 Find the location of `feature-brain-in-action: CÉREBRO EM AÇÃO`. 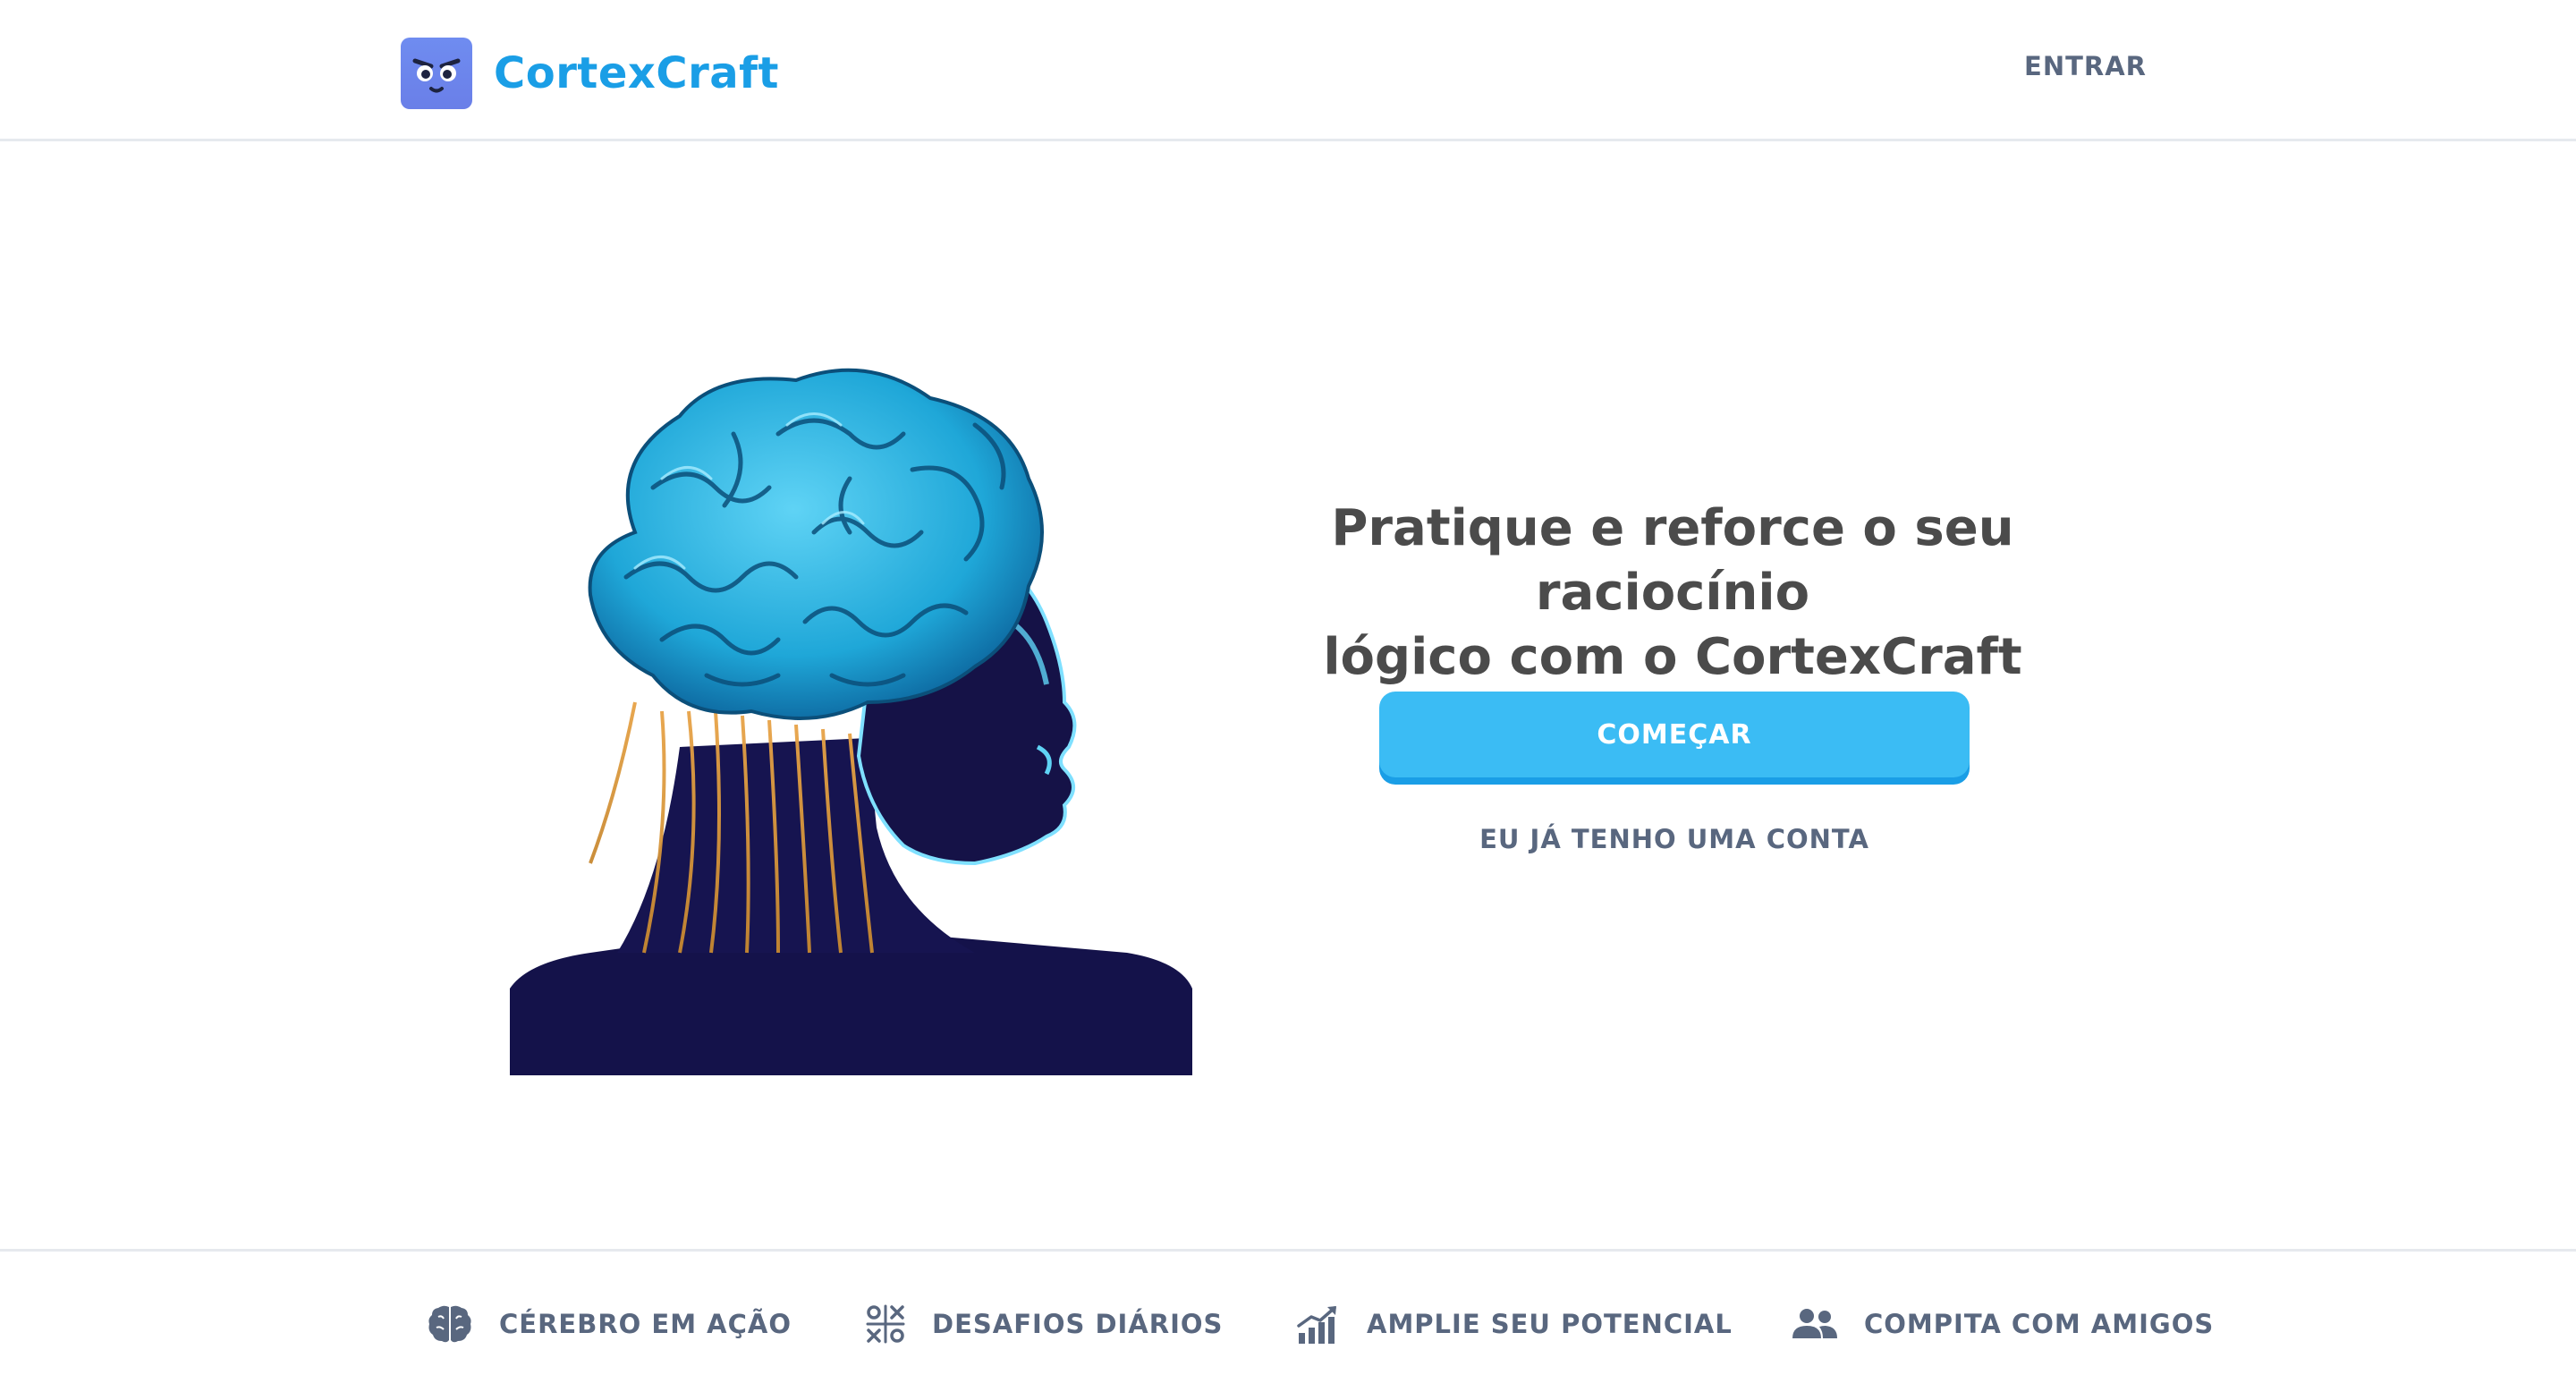

feature-brain-in-action: CÉREBRO EM AÇÃO is located at coordinates (610, 1324).